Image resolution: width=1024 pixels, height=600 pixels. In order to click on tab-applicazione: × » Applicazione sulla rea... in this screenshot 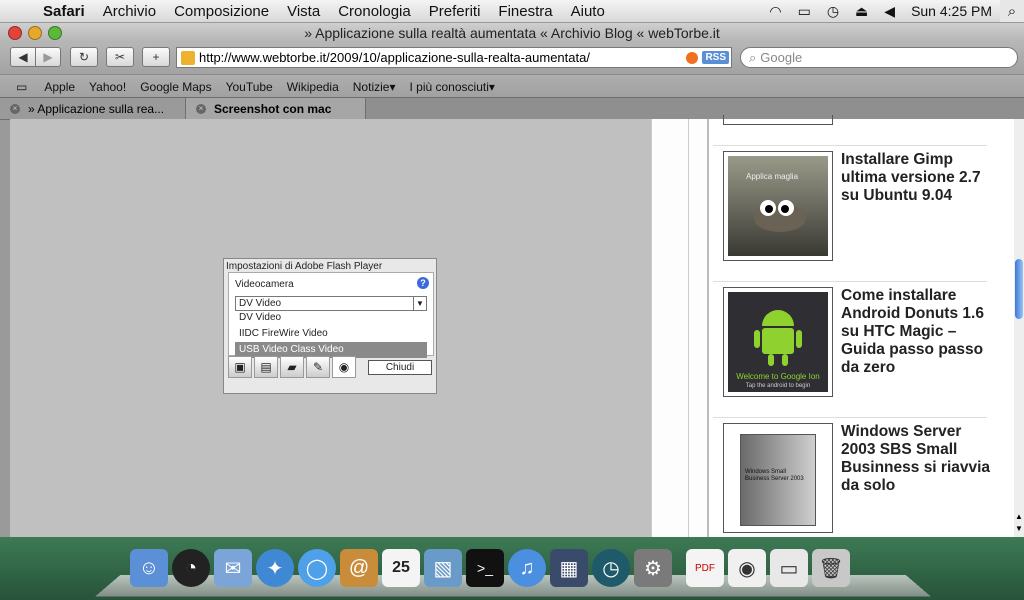, I will do `click(93, 108)`.